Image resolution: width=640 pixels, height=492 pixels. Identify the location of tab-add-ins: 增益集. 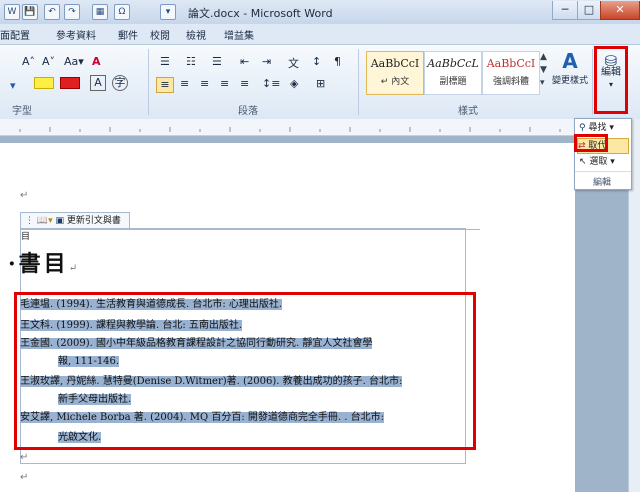
(239, 34).